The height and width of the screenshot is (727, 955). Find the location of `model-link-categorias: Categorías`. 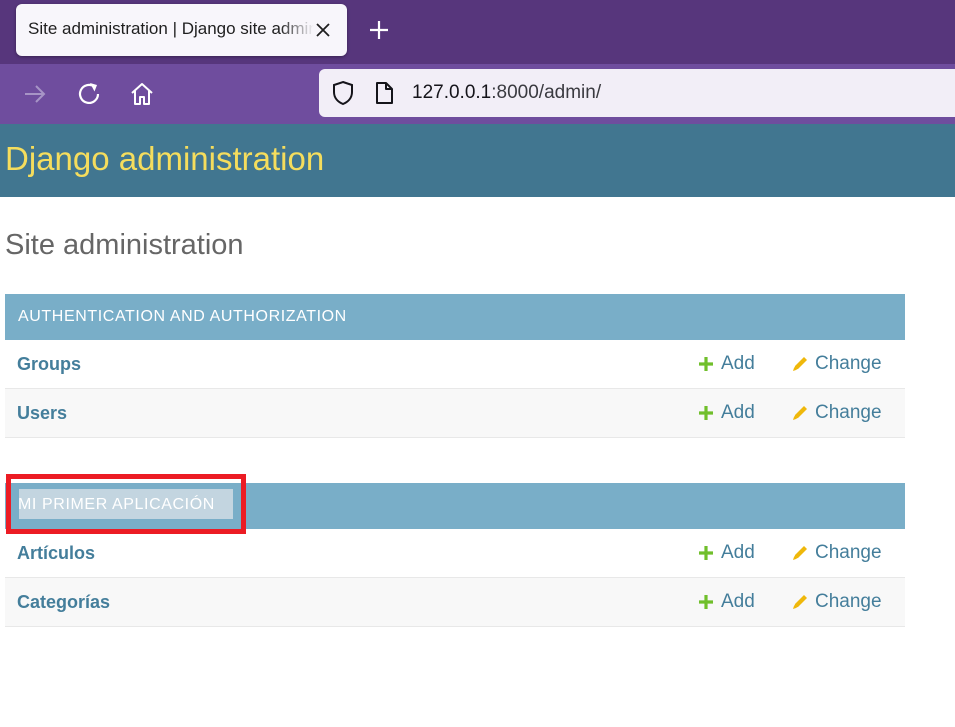

model-link-categorias: Categorías is located at coordinates (63, 602).